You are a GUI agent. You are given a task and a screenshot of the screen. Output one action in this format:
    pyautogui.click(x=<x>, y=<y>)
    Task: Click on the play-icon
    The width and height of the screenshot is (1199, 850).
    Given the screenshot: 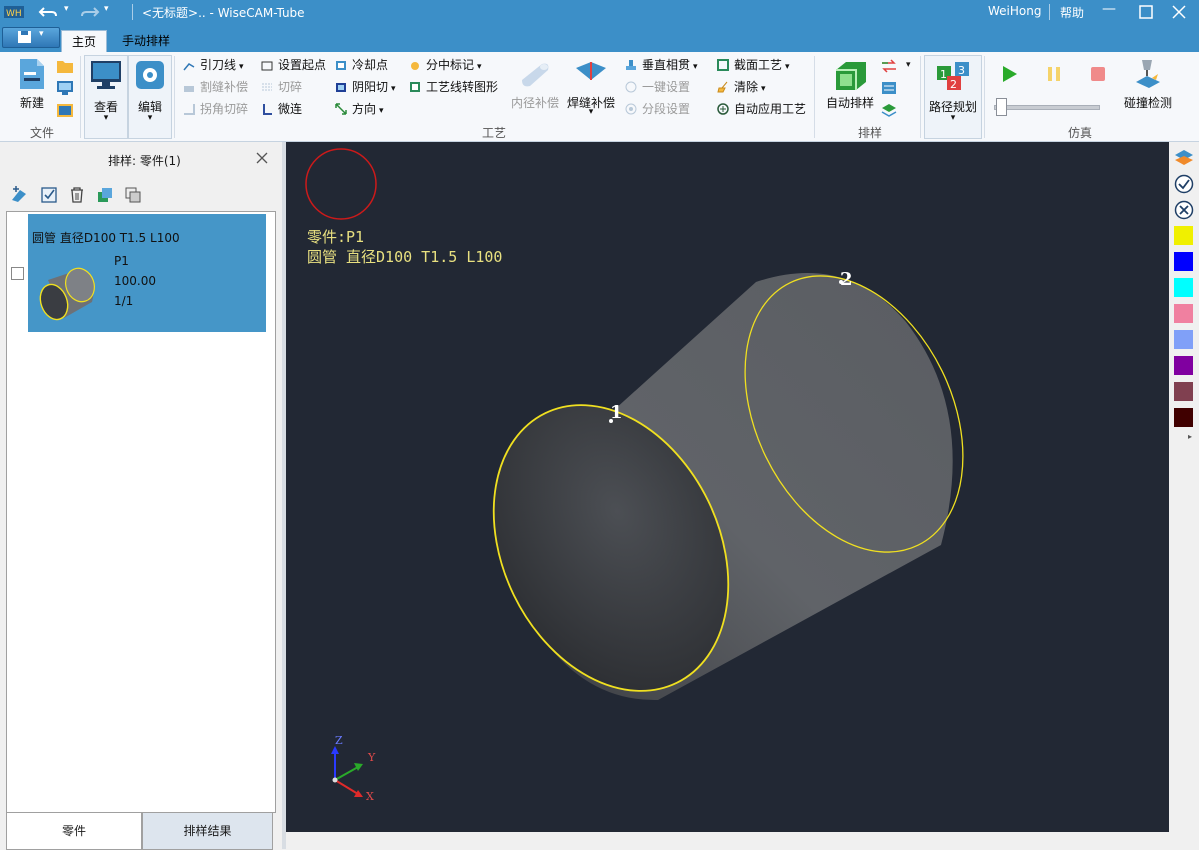 What is the action you would take?
    pyautogui.click(x=1010, y=74)
    